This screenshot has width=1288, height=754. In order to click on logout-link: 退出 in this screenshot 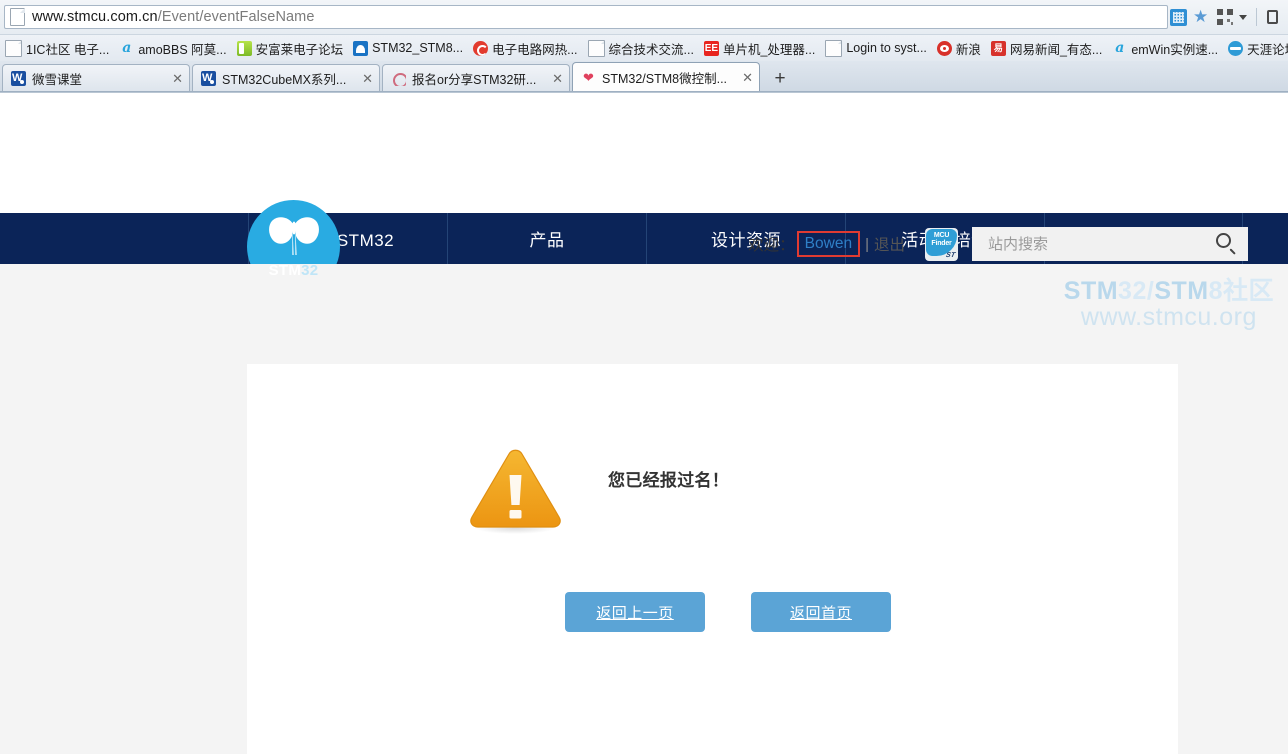, I will do `click(889, 244)`.